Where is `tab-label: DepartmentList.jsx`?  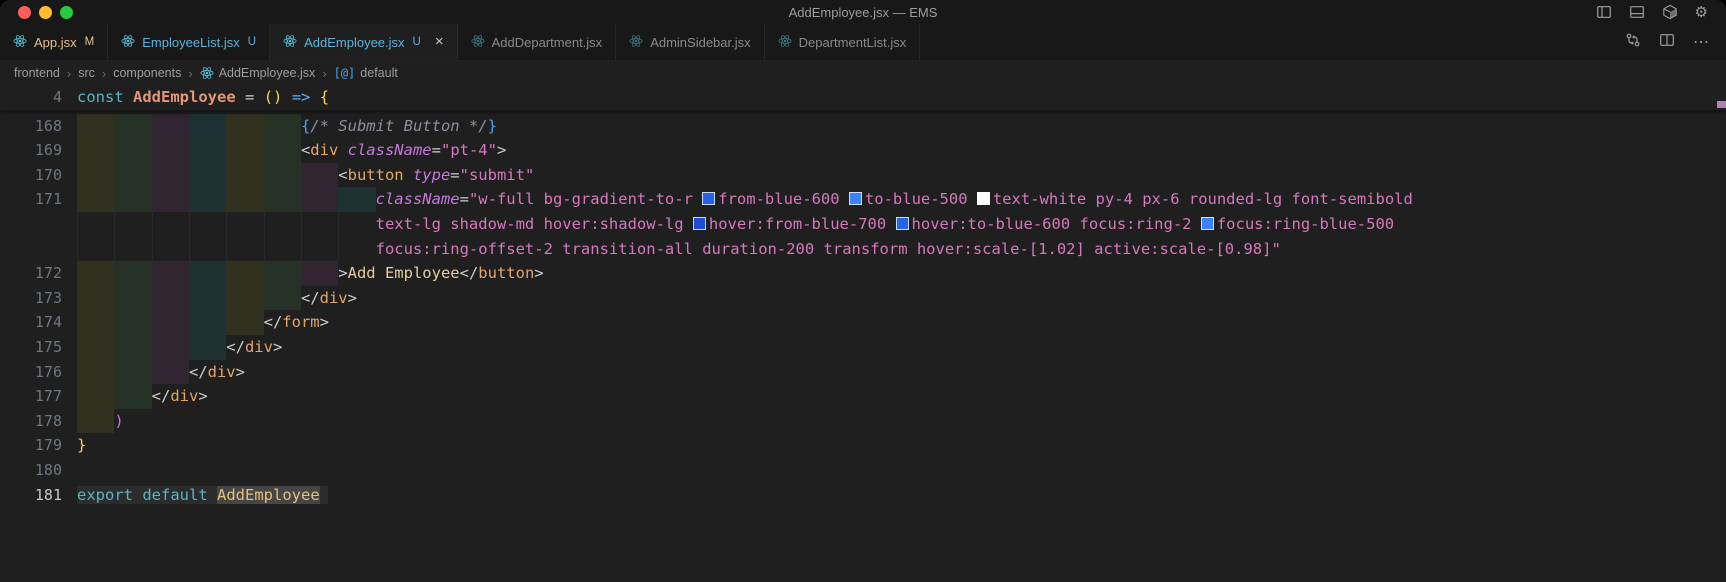
tab-label: DepartmentList.jsx is located at coordinates (852, 42).